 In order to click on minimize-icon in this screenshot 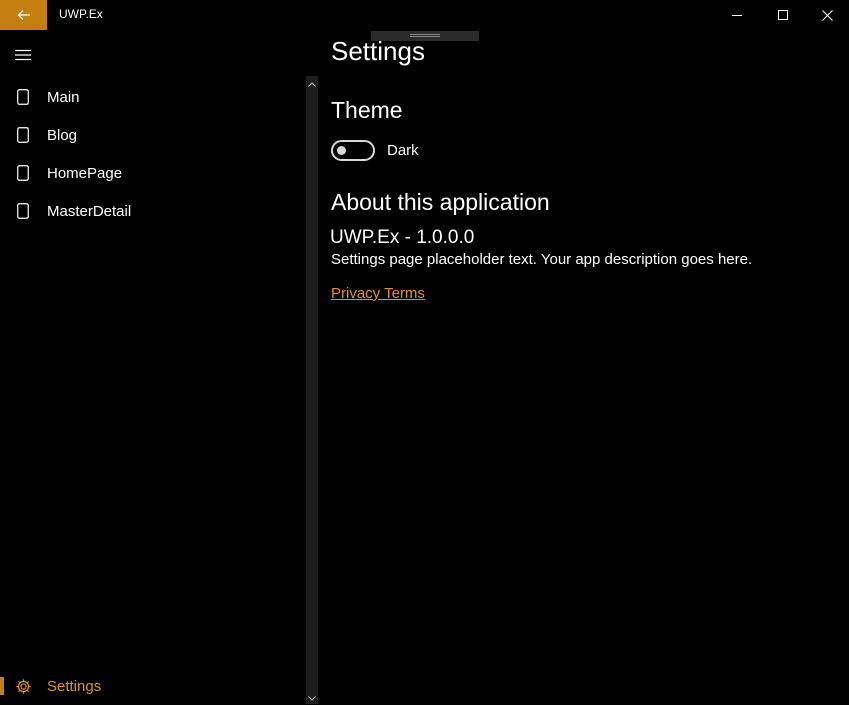, I will do `click(737, 15)`.